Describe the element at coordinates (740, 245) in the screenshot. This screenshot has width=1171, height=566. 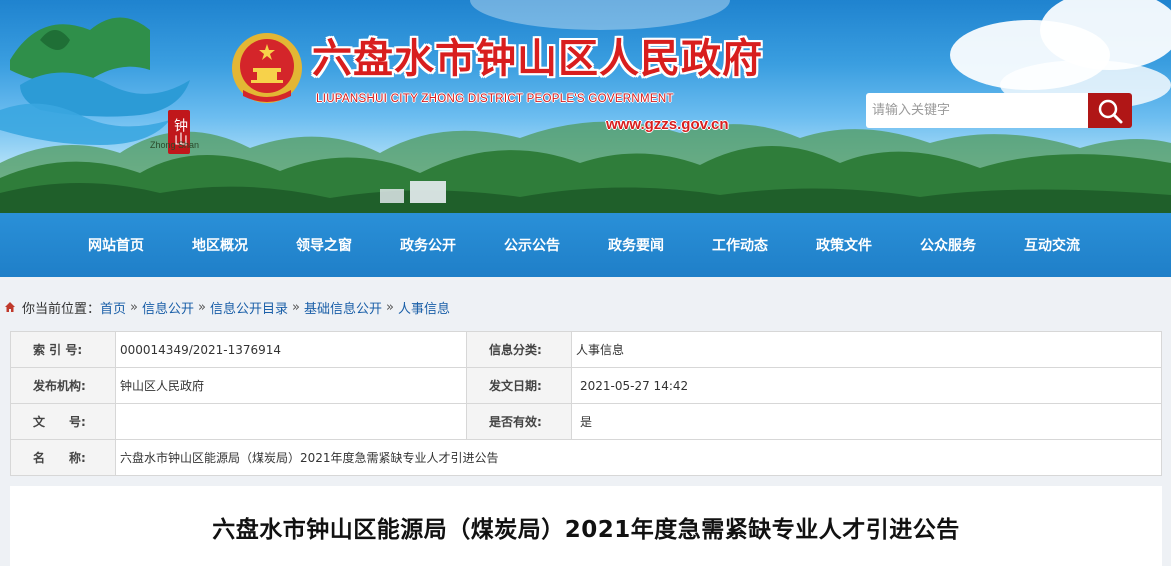
I see `nav-item-work-updates: 工作动态` at that location.